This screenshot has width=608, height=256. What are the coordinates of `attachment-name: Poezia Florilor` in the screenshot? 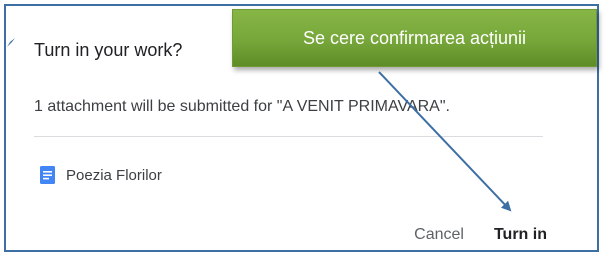 It's located at (114, 175).